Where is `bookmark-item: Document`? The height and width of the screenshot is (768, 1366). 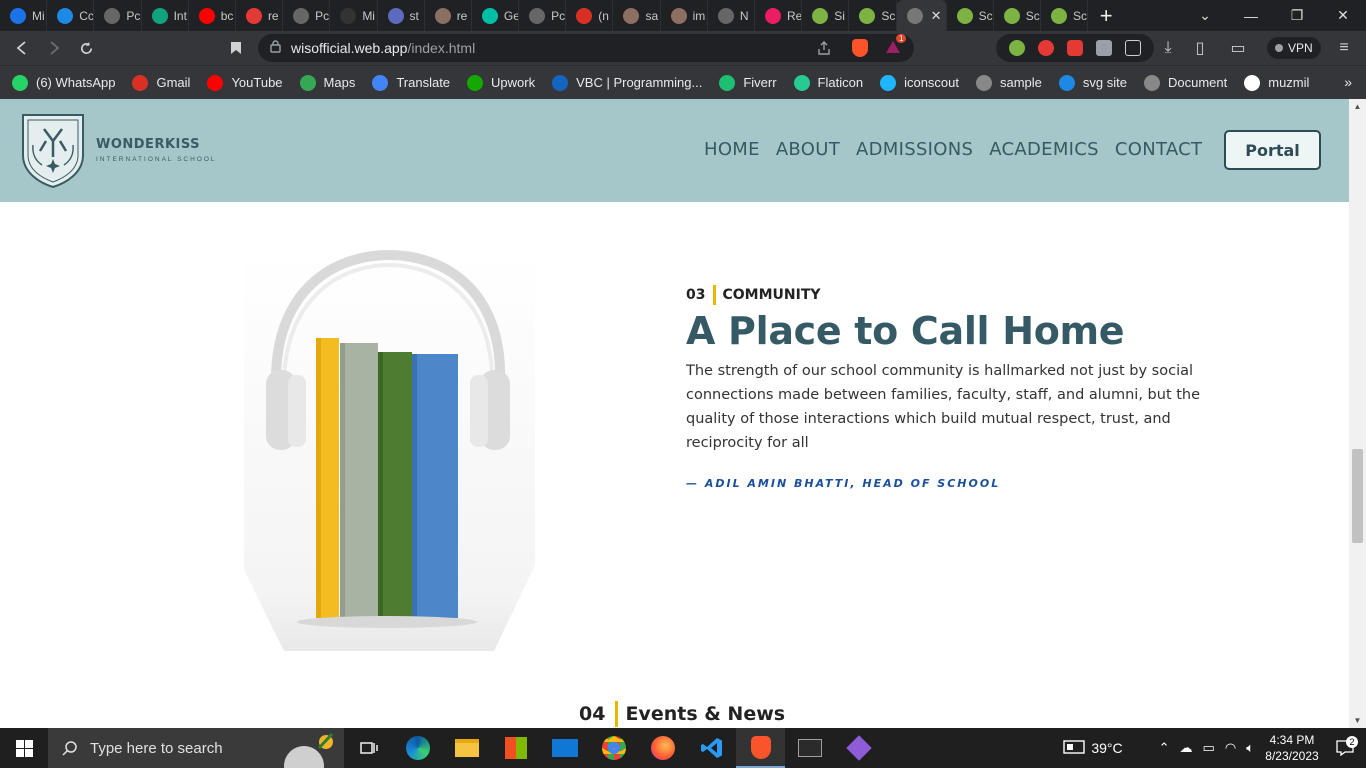
bookmark-item: Document is located at coordinates (1185, 82).